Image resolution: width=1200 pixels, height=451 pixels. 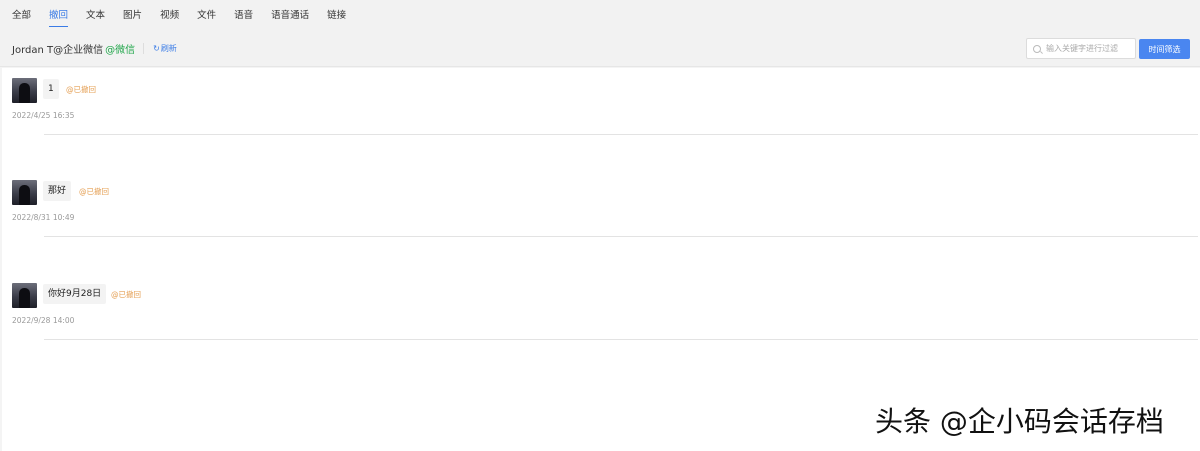 I want to click on tab-voice-call: 语音通话, so click(x=290, y=18).